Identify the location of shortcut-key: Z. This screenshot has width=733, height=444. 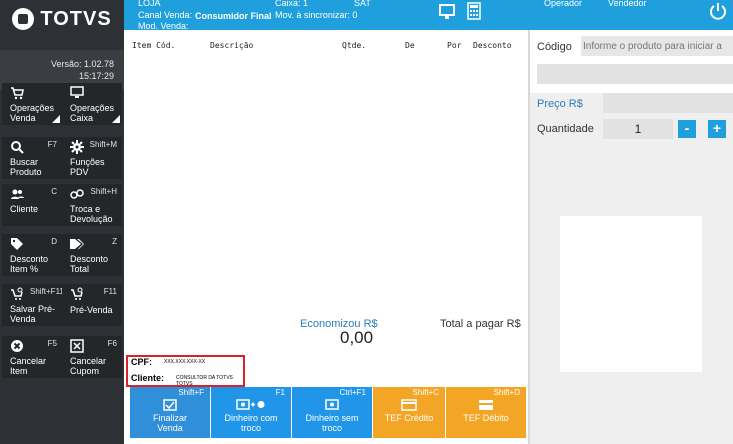
(114, 241).